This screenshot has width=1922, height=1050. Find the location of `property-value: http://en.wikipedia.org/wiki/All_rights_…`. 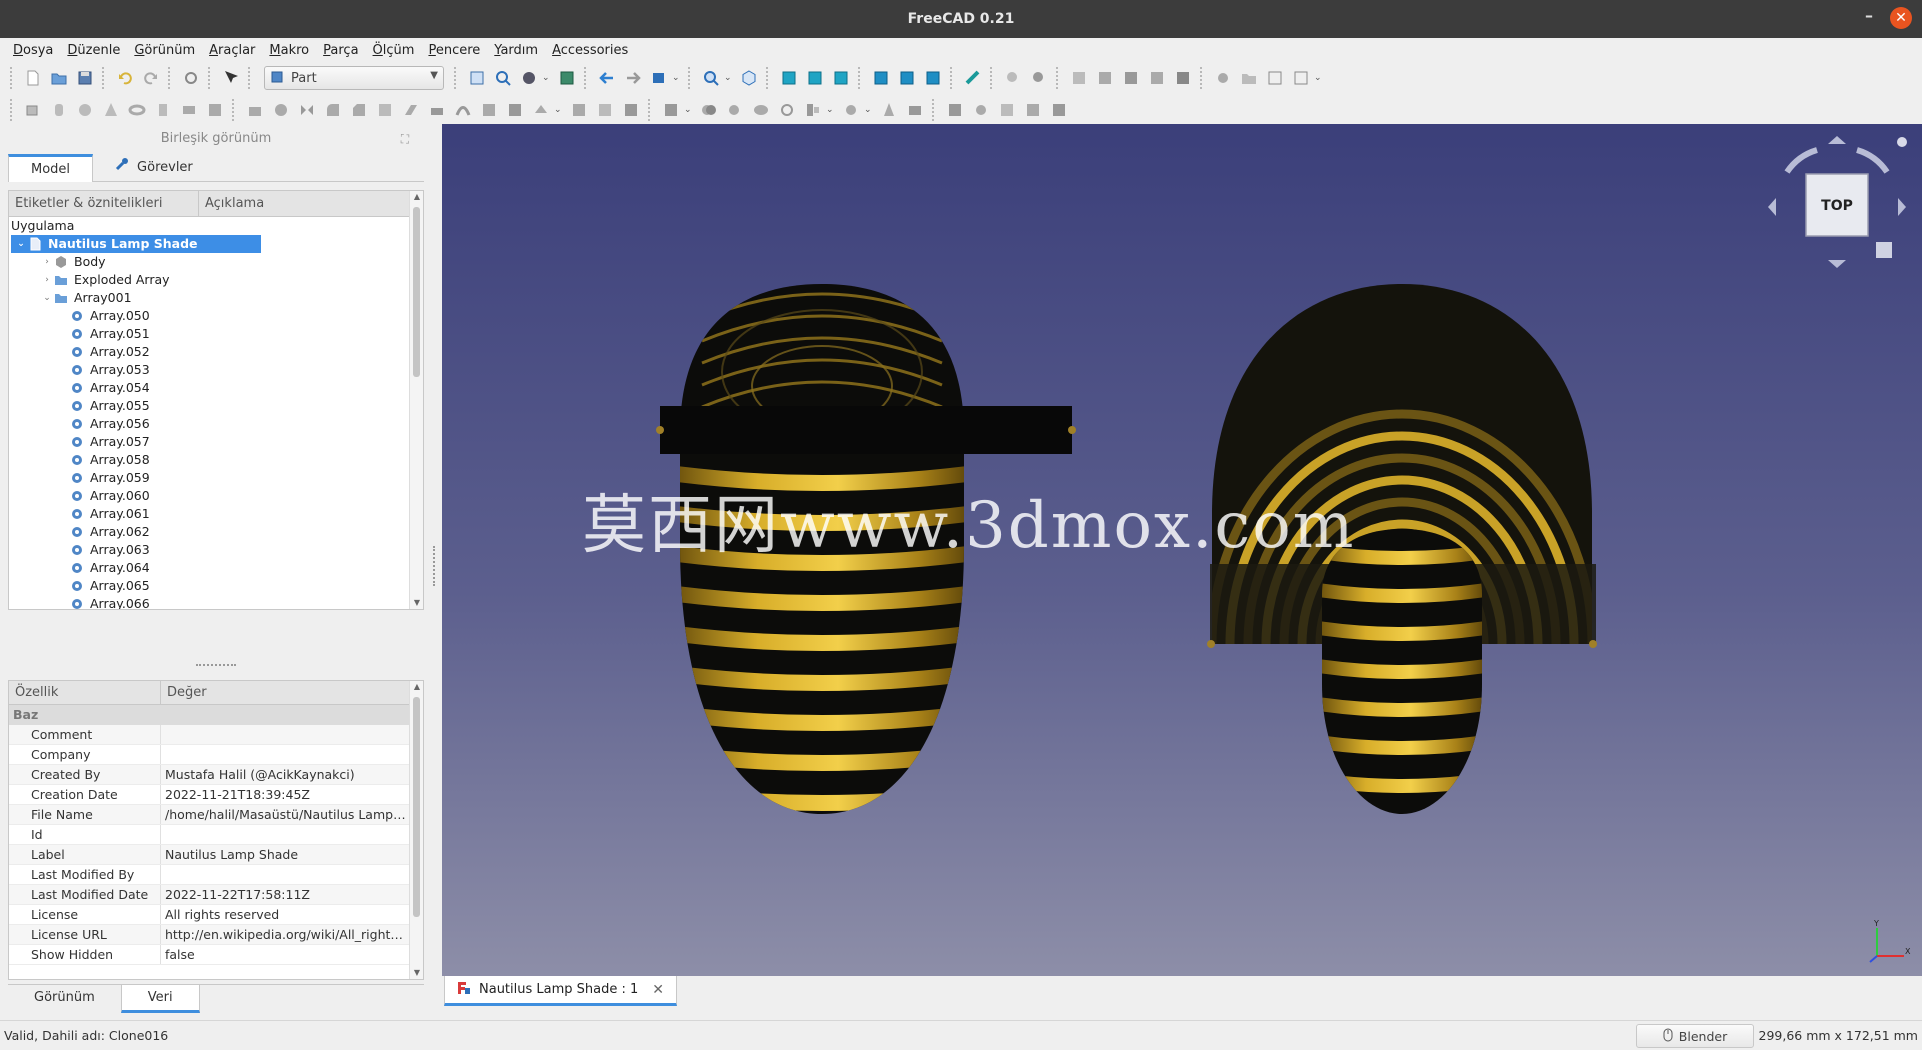

property-value: http://en.wikipedia.org/wiki/All_rights_… is located at coordinates (285, 934).